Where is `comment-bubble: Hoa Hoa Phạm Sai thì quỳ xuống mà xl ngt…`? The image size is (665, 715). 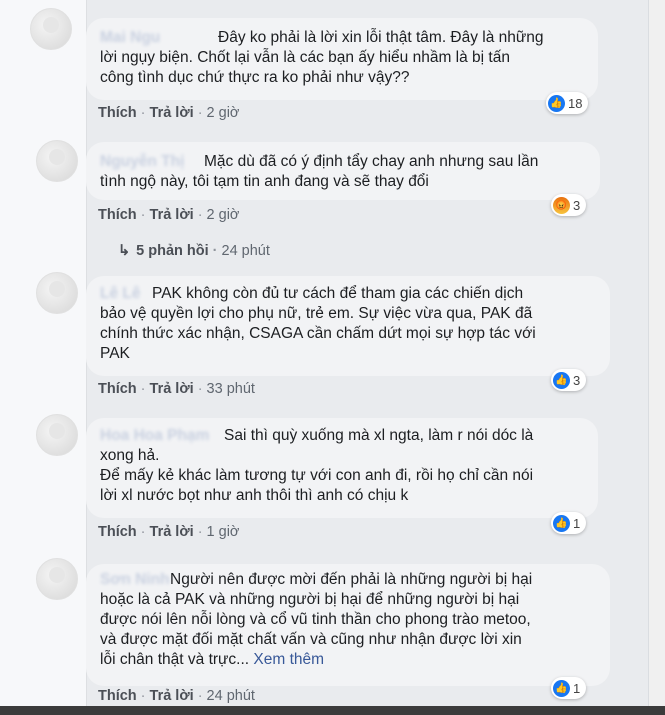
comment-bubble: Hoa Hoa Phạm Sai thì quỳ xuống mà xl ngt… is located at coordinates (342, 468).